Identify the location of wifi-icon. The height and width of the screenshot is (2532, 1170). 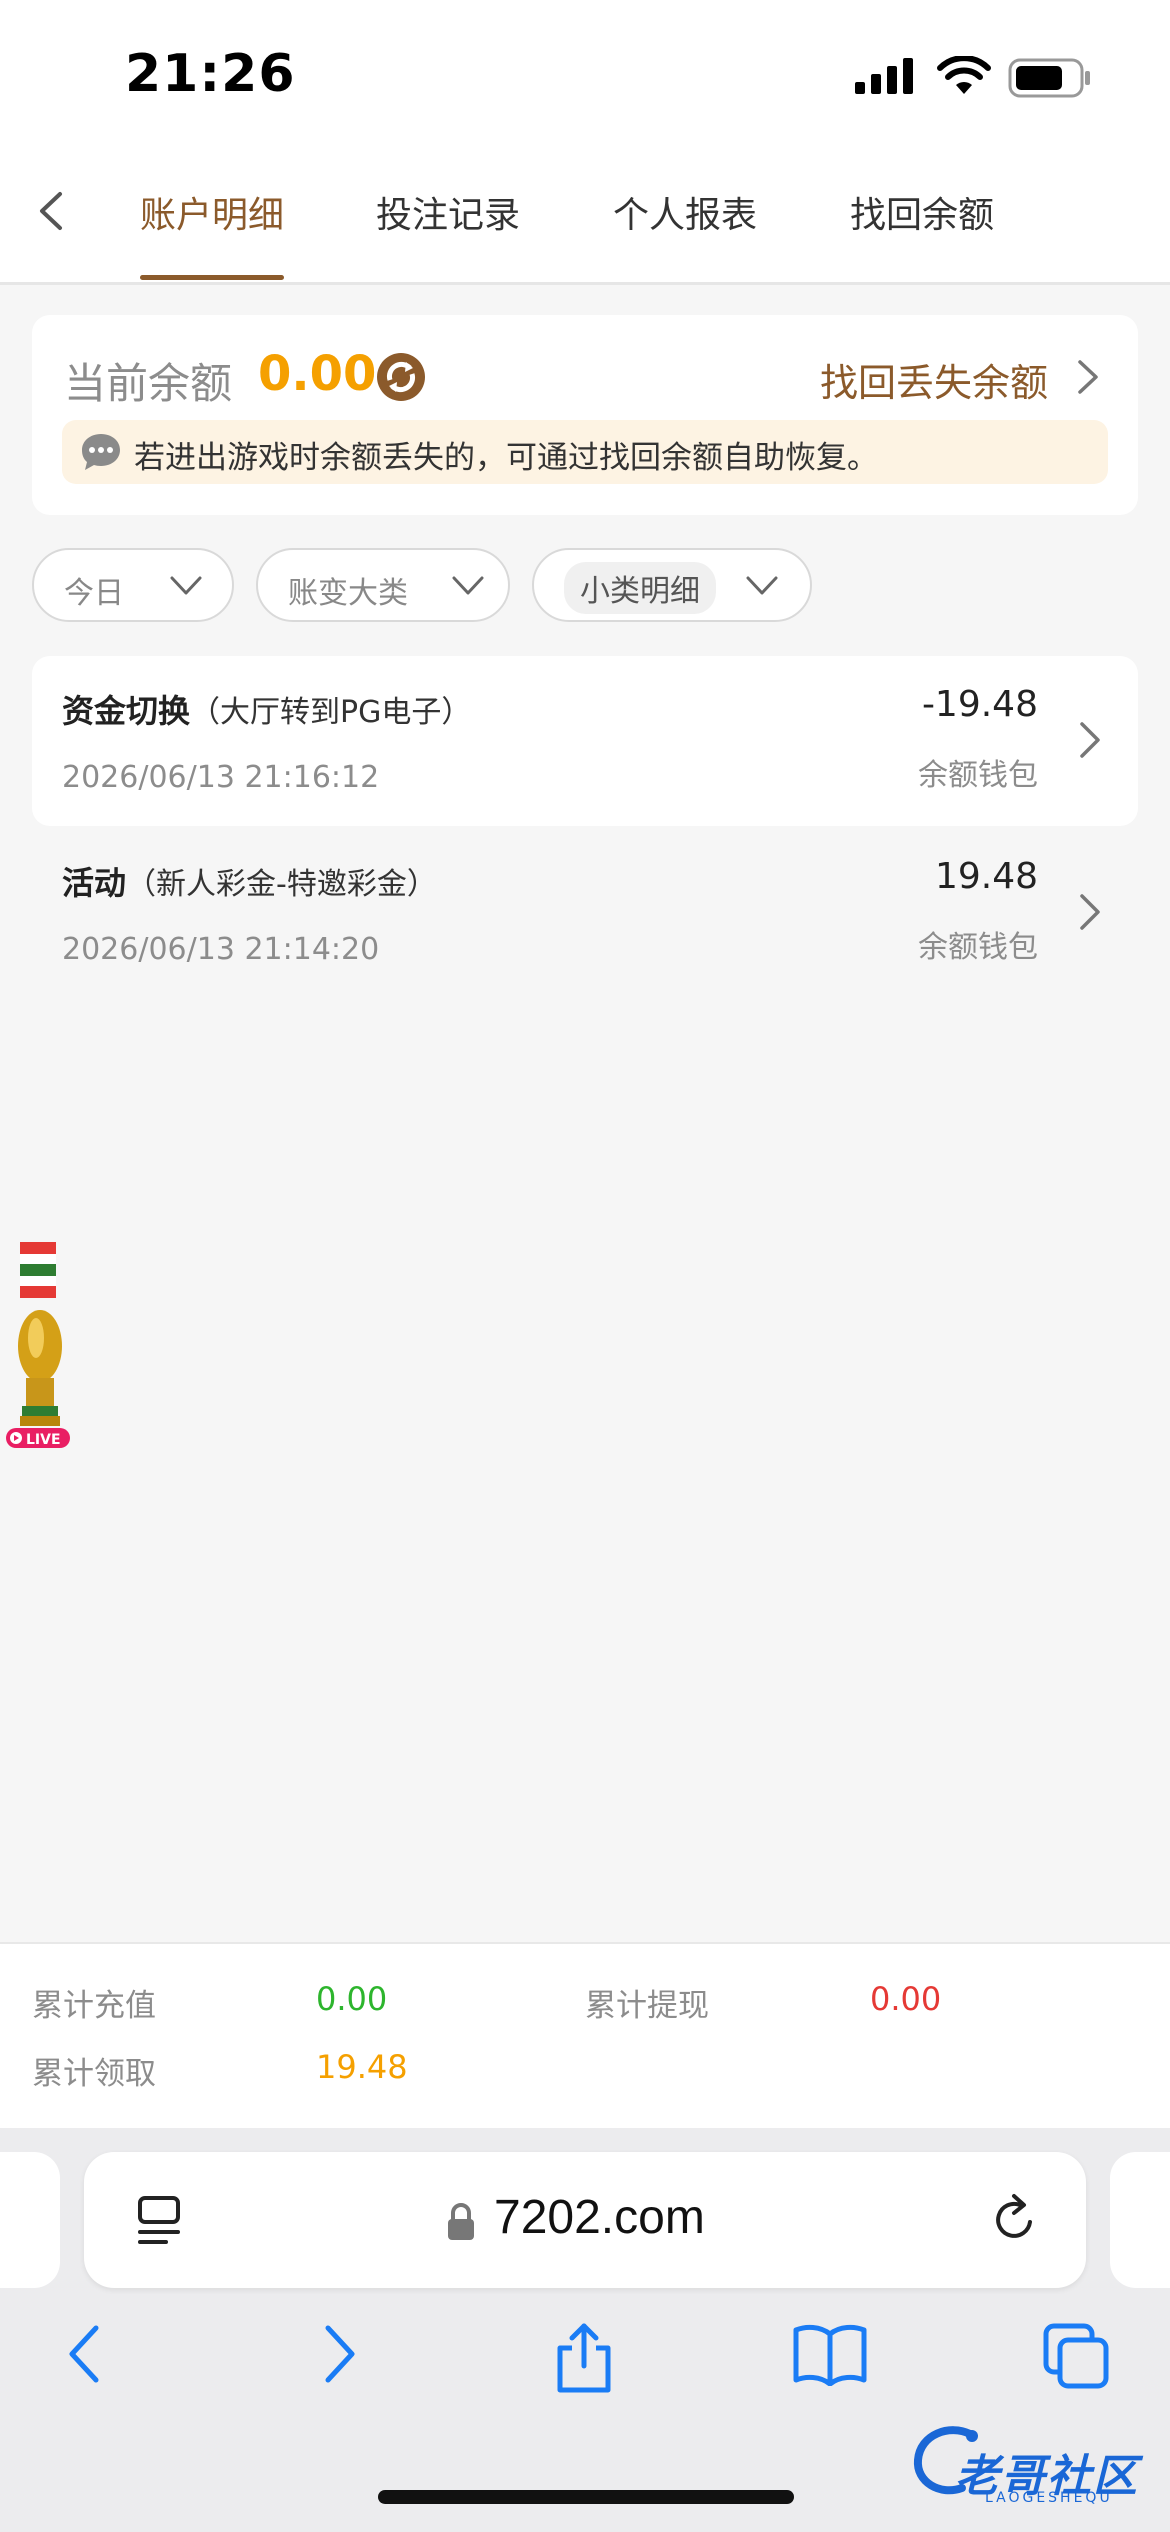
(964, 75).